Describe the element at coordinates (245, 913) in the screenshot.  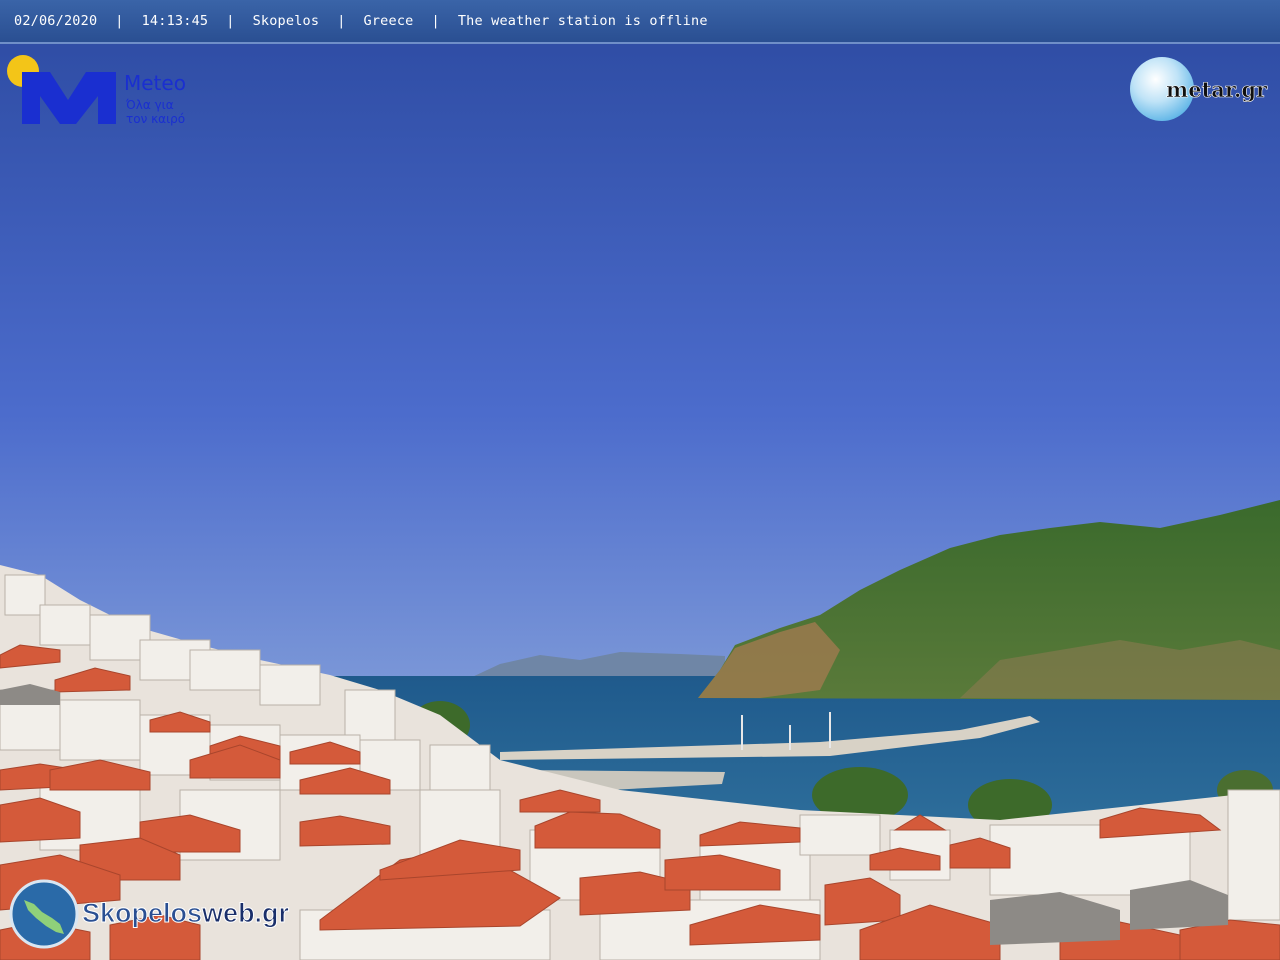
I see `skopelos-brand-part: web.gr` at that location.